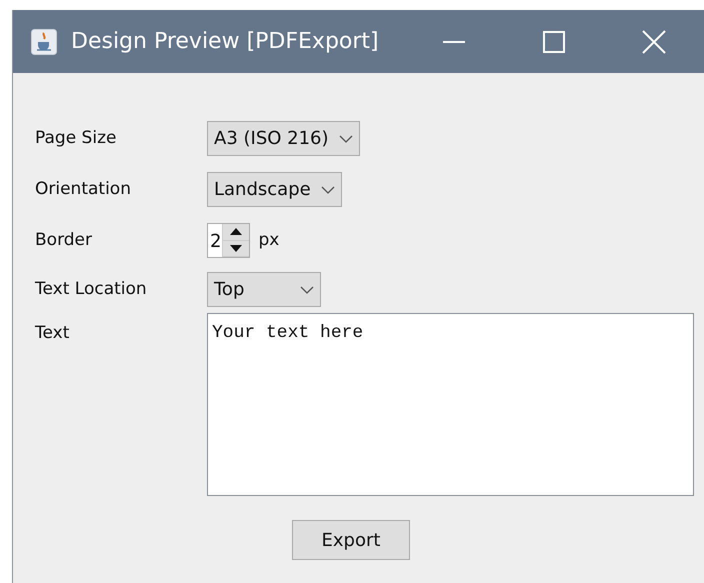 The image size is (704, 583). I want to click on dropdown: Landscape, so click(274, 189).